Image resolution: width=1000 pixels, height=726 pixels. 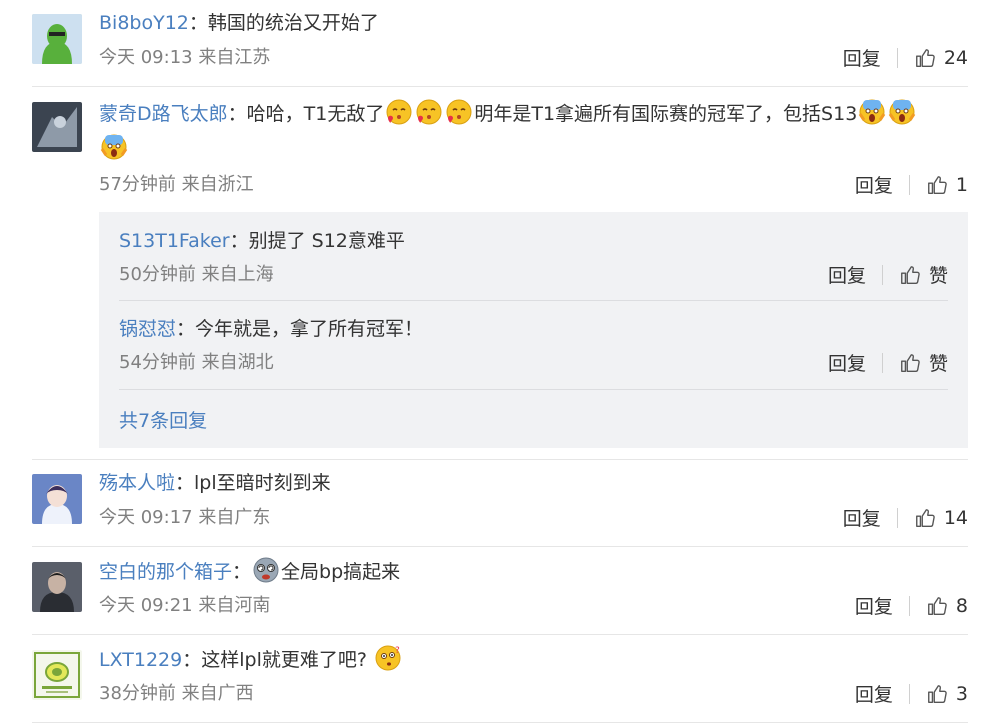 I want to click on reply-content: 别提了 S12意难平, so click(x=326, y=241).